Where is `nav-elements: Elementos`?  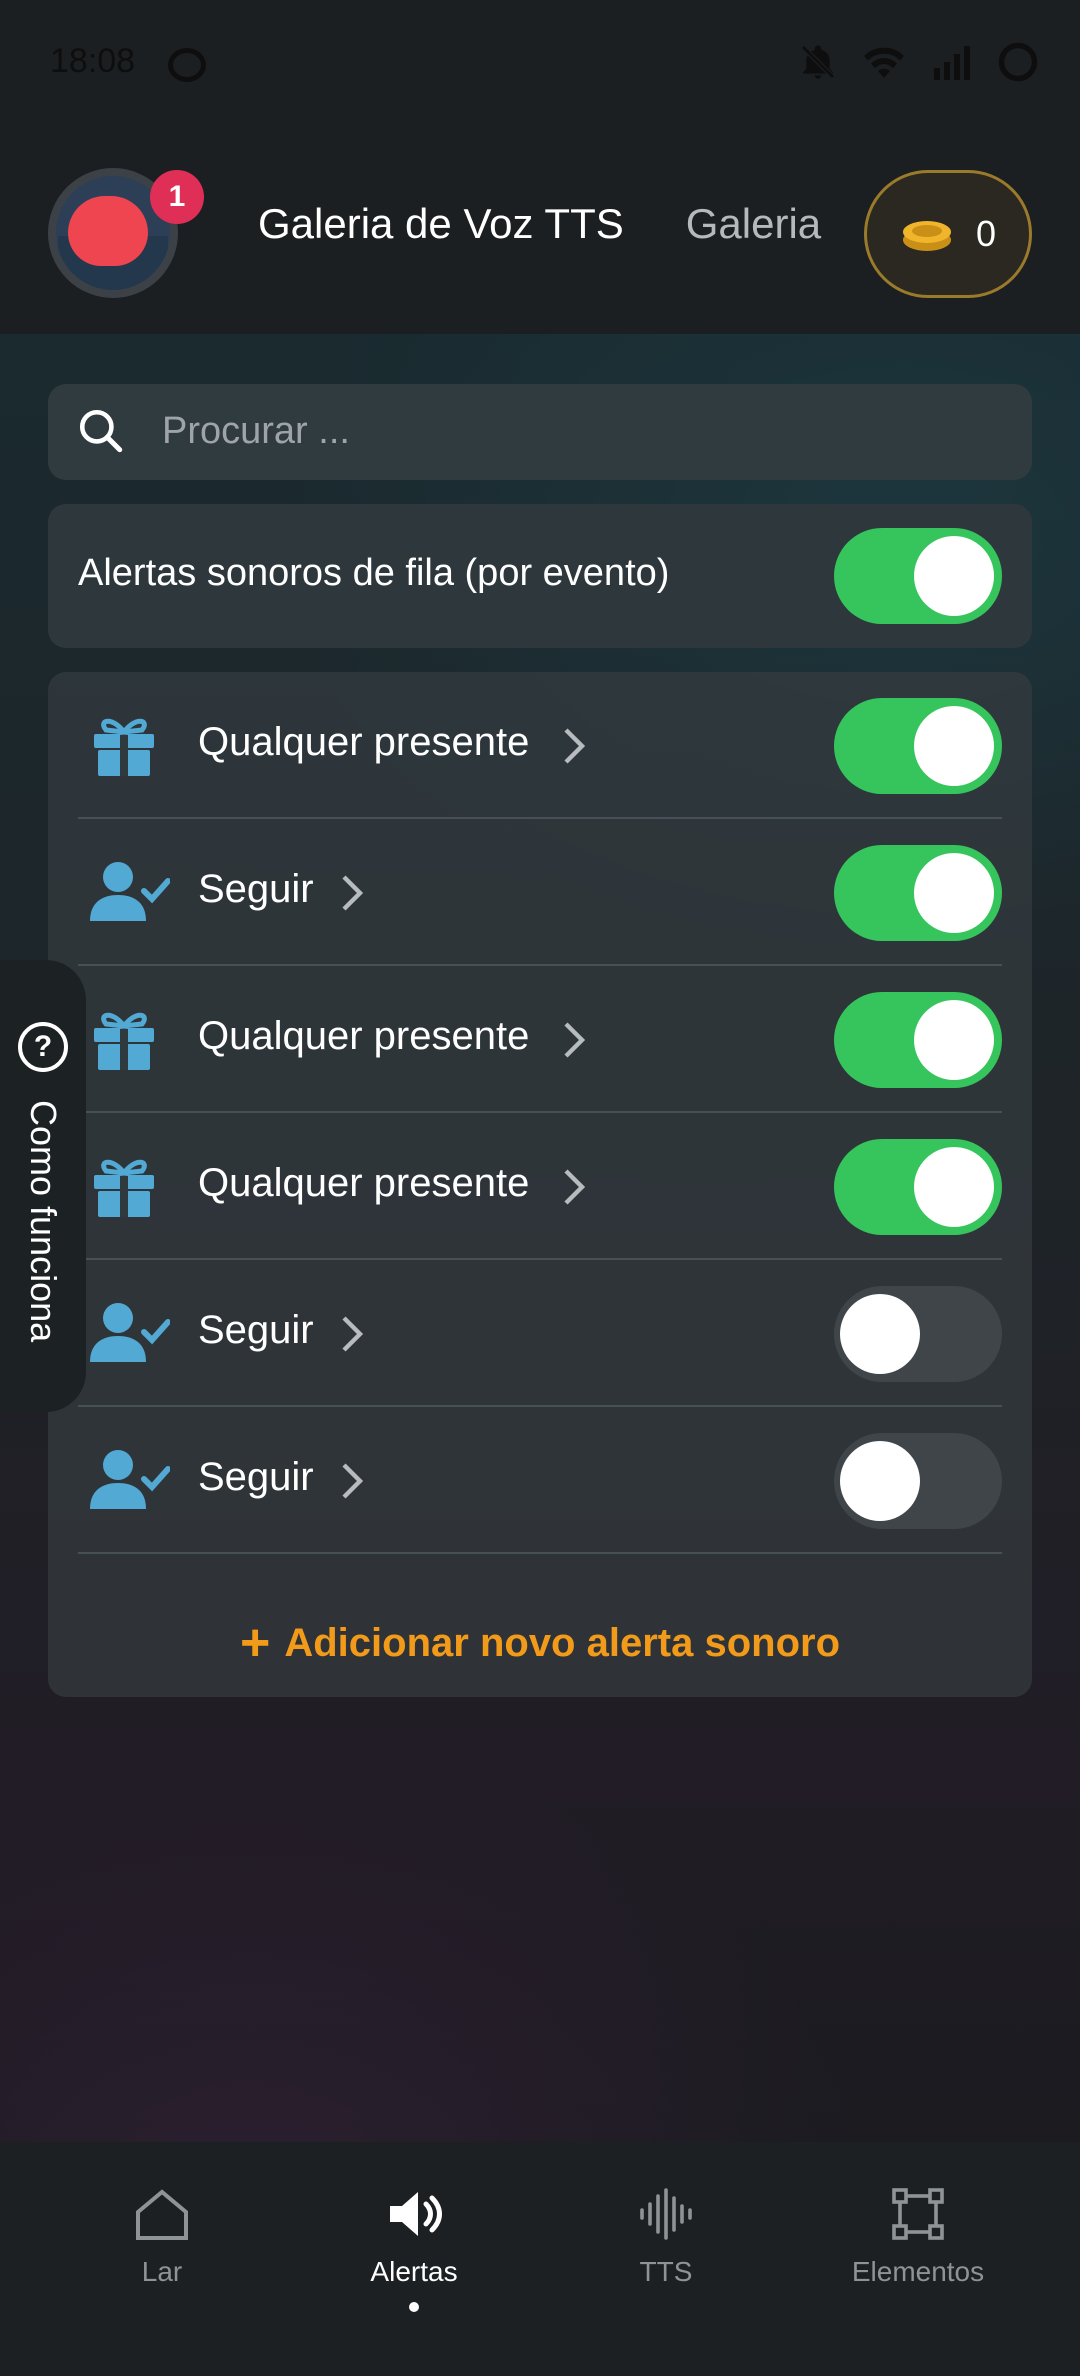
nav-elements: Elementos is located at coordinates (918, 2261).